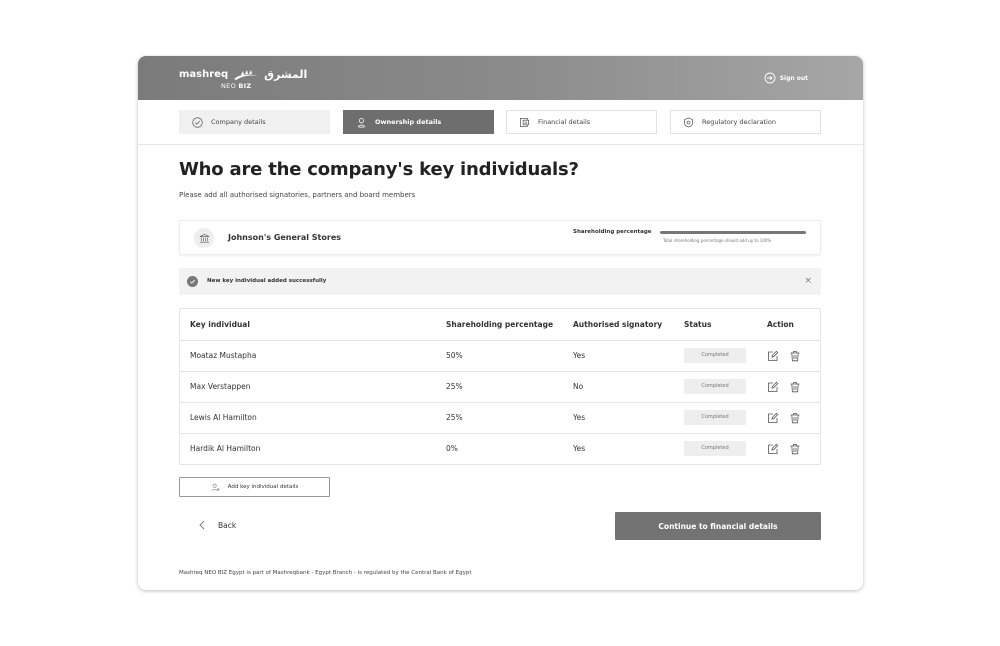 The height and width of the screenshot is (646, 1000). I want to click on back-label: Back, so click(227, 525).